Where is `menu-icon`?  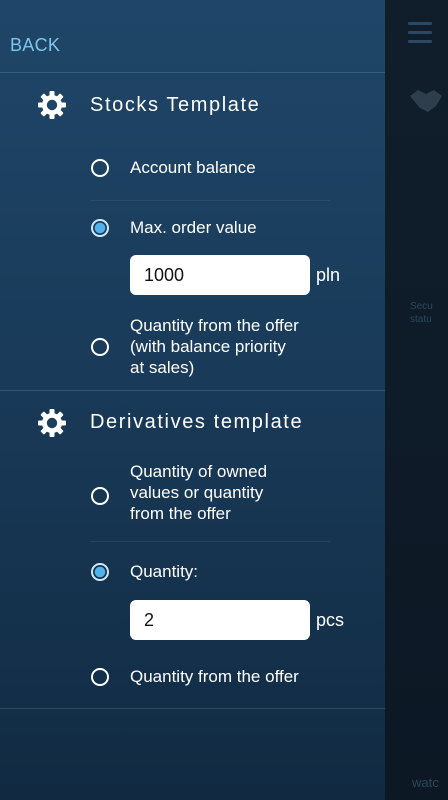 menu-icon is located at coordinates (420, 32).